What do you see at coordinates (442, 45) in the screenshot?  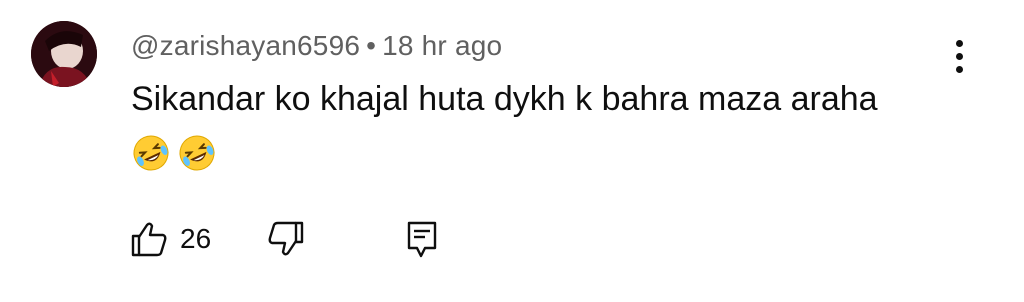 I see `comment-timestamp: 18 hr ago` at bounding box center [442, 45].